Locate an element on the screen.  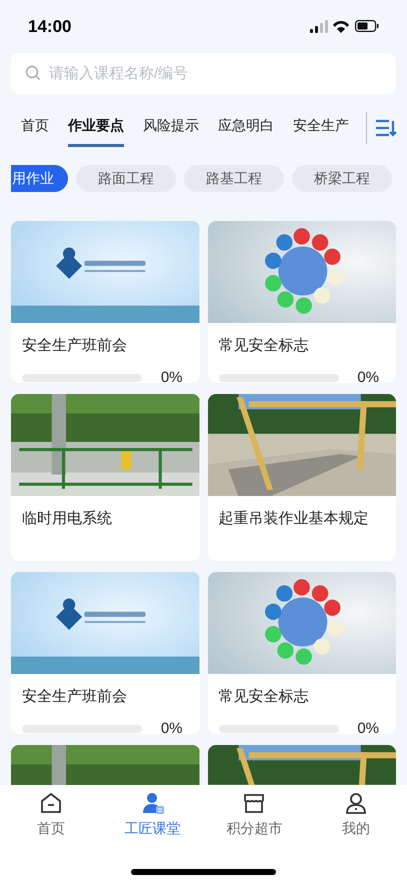
tab: 应急明白 is located at coordinates (246, 128).